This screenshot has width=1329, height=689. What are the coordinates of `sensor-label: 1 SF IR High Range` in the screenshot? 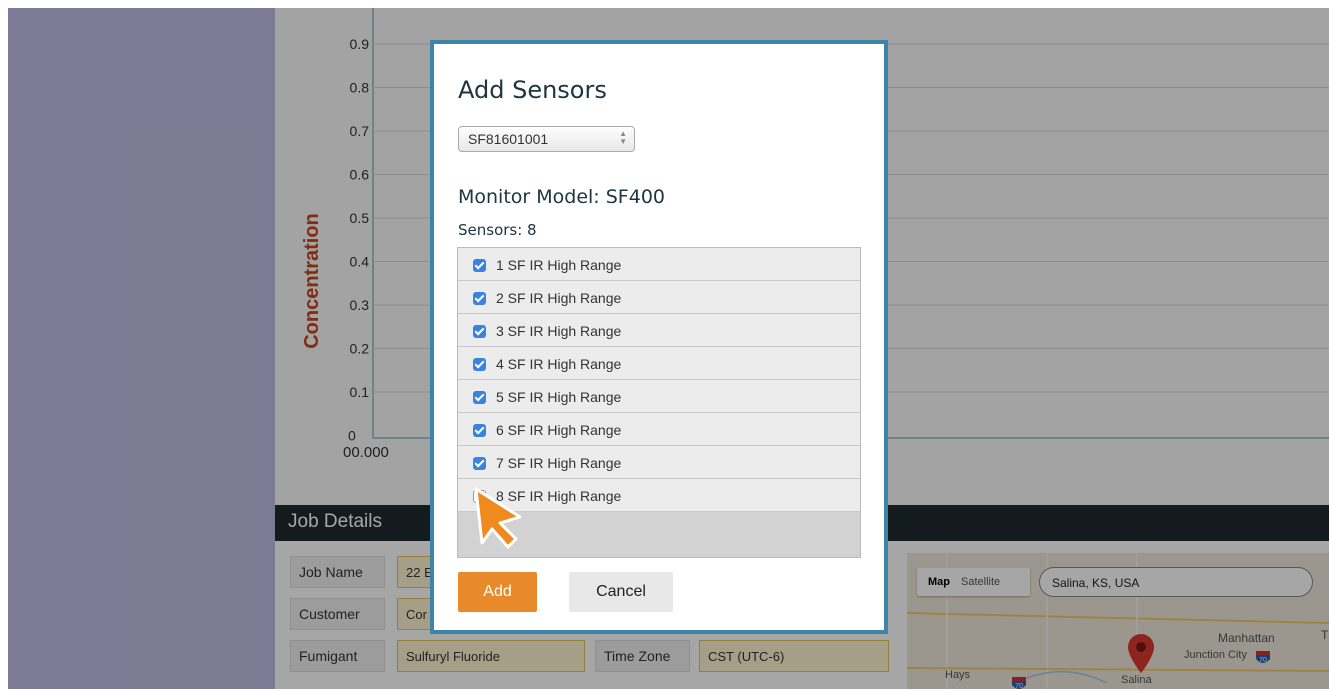 It's located at (559, 265).